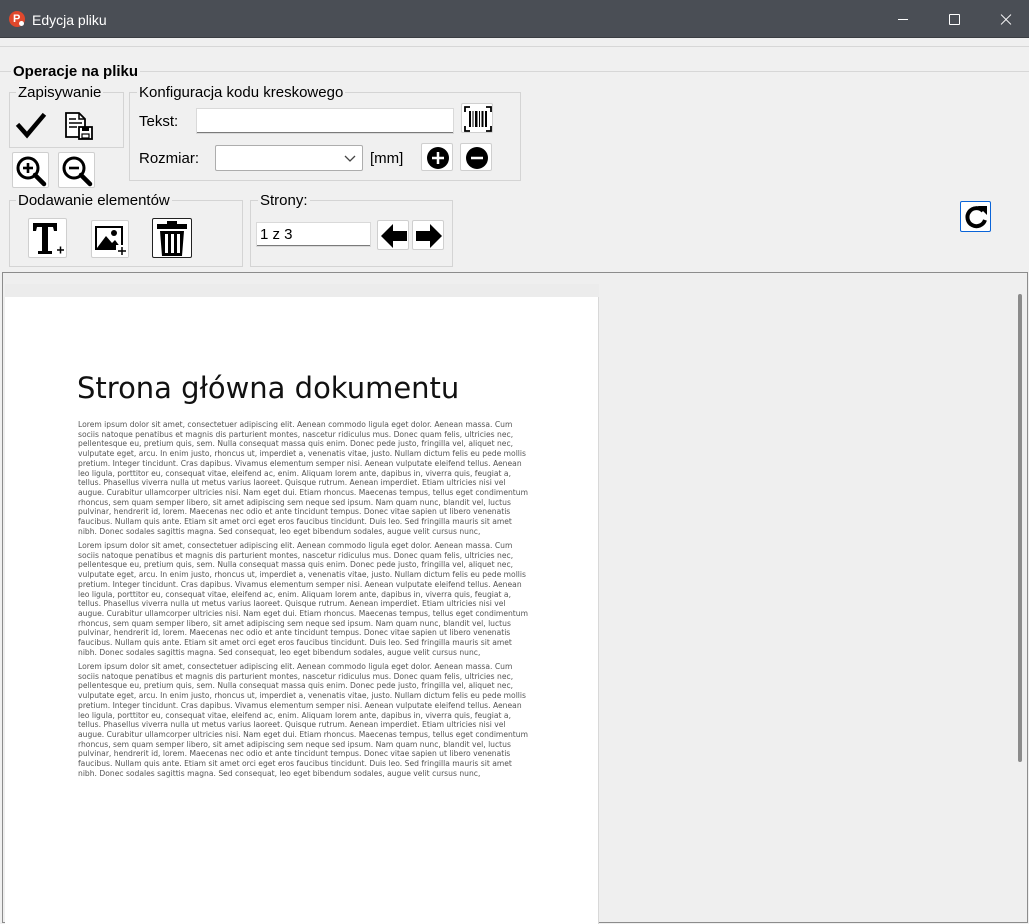  Describe the element at coordinates (268, 388) in the screenshot. I see `document-heading: Strona główna dokumentu` at that location.